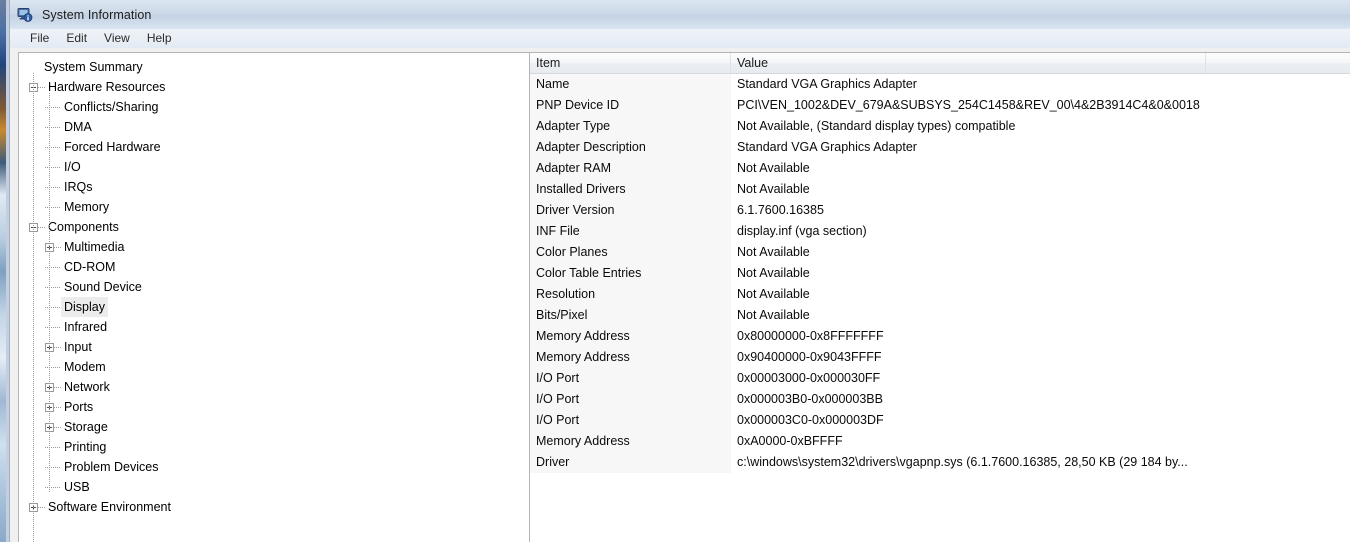  I want to click on tree-item-irqs: IRQs, so click(274, 187).